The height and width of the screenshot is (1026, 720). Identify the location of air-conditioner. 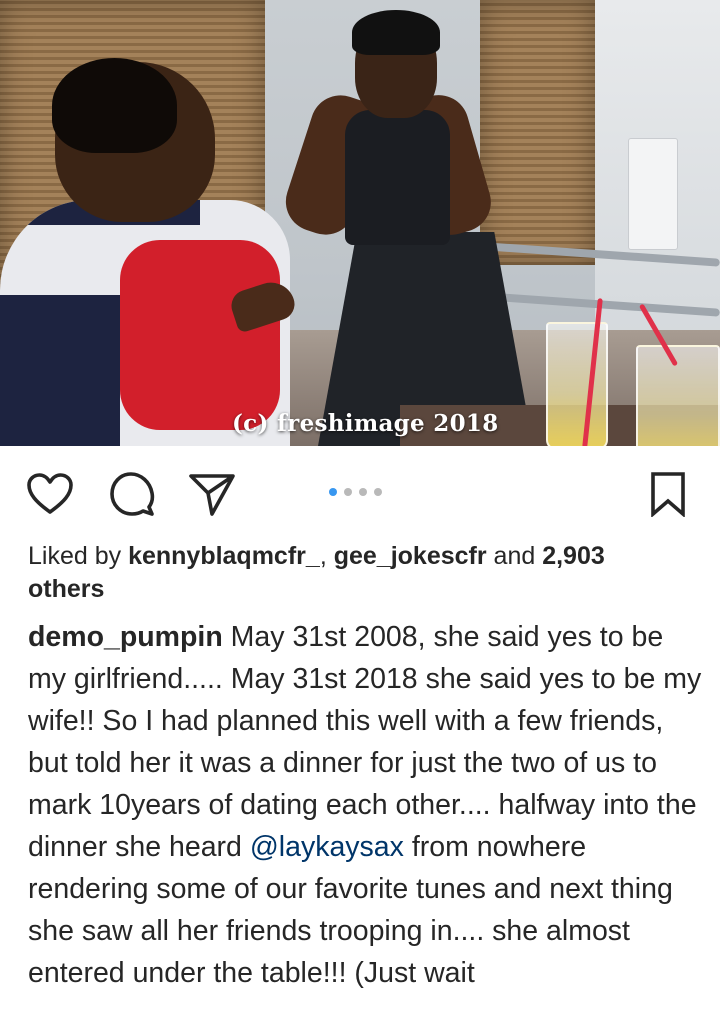
(653, 194).